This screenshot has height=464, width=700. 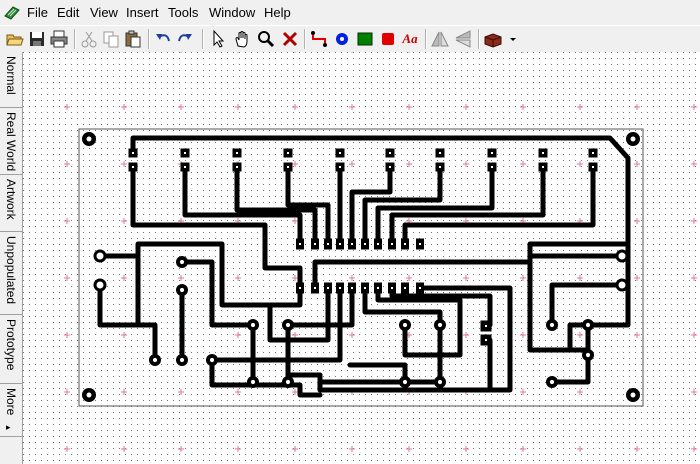 What do you see at coordinates (365, 39) in the screenshot?
I see `rect-icon` at bounding box center [365, 39].